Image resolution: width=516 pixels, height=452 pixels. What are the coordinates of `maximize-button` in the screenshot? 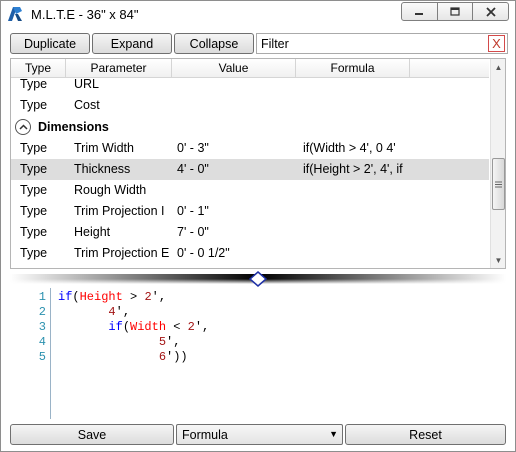 It's located at (455, 11).